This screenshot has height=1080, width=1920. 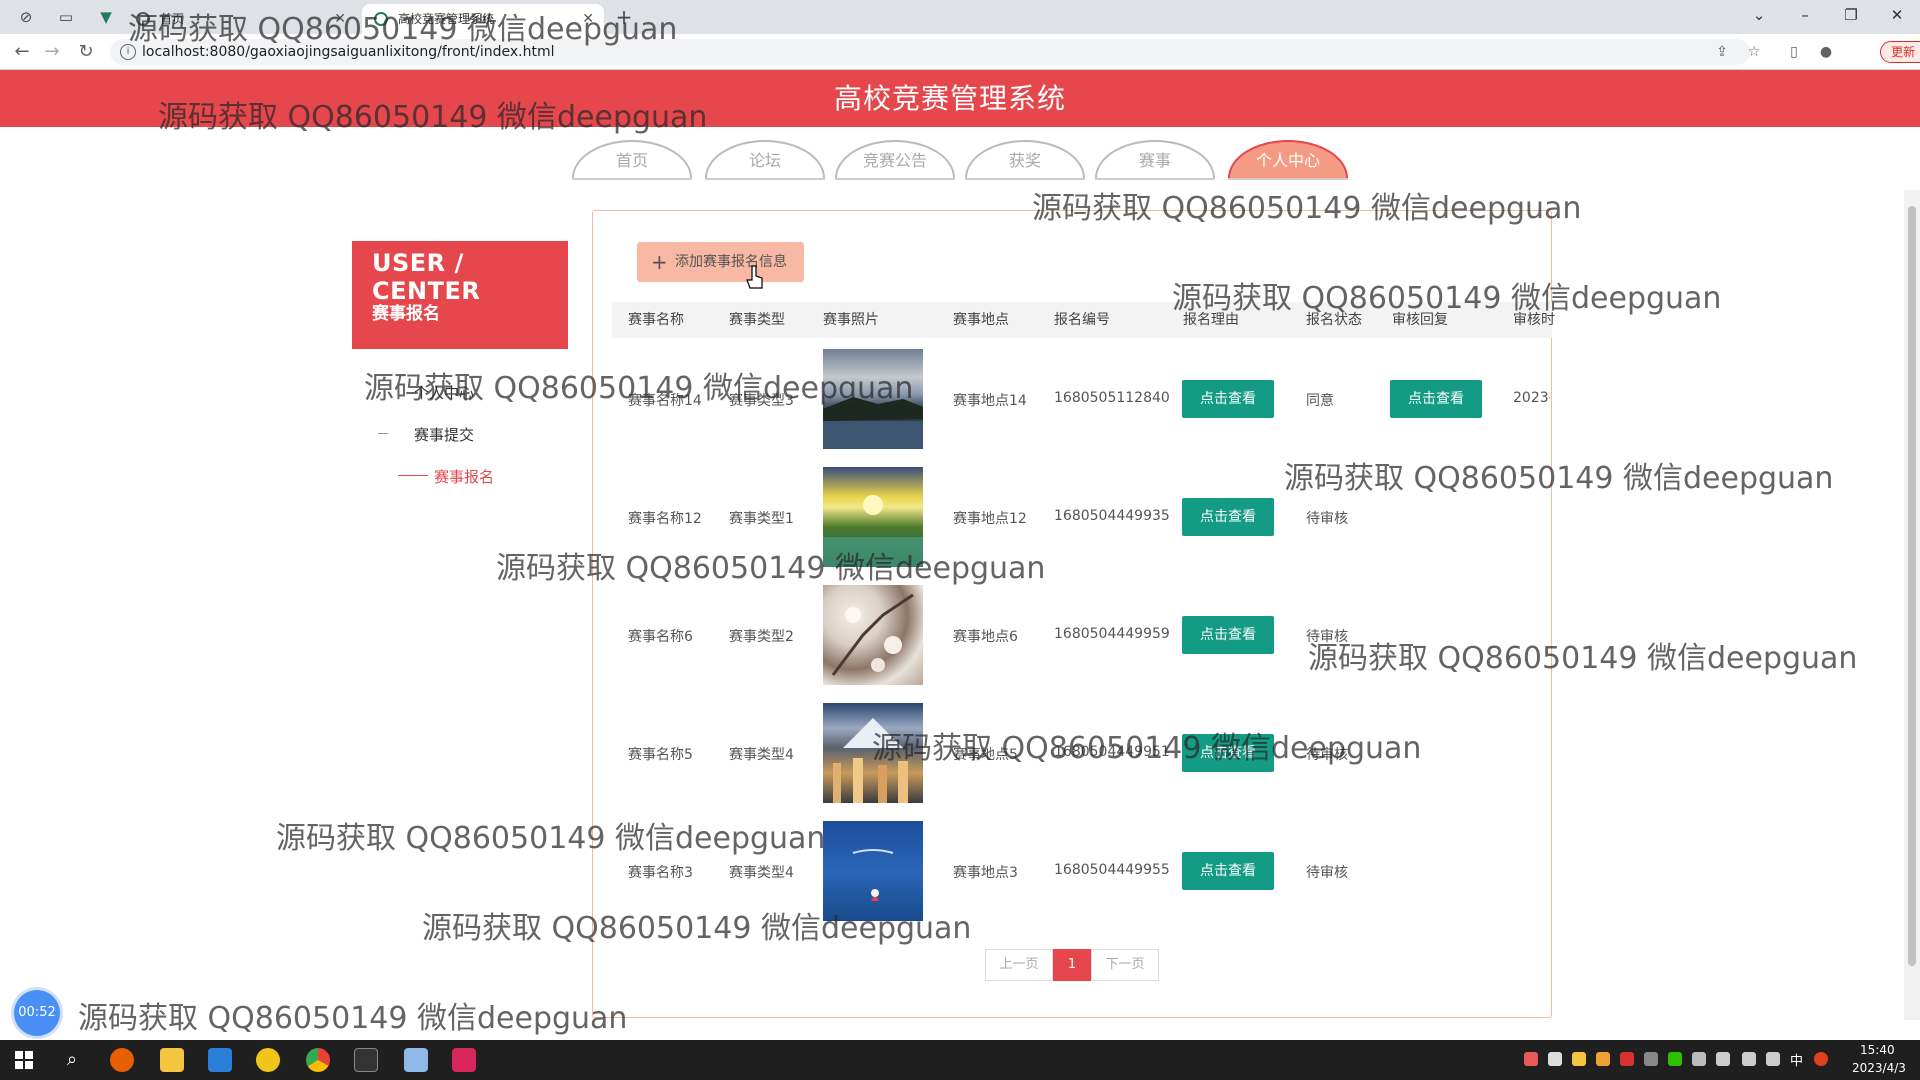 What do you see at coordinates (22, 52) in the screenshot?
I see `back-icon: ←` at bounding box center [22, 52].